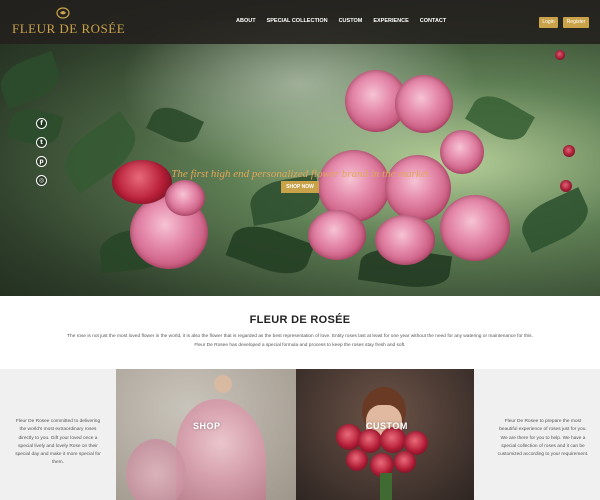 The image size is (600, 500). I want to click on nav-custom: CUSTOM, so click(351, 21).